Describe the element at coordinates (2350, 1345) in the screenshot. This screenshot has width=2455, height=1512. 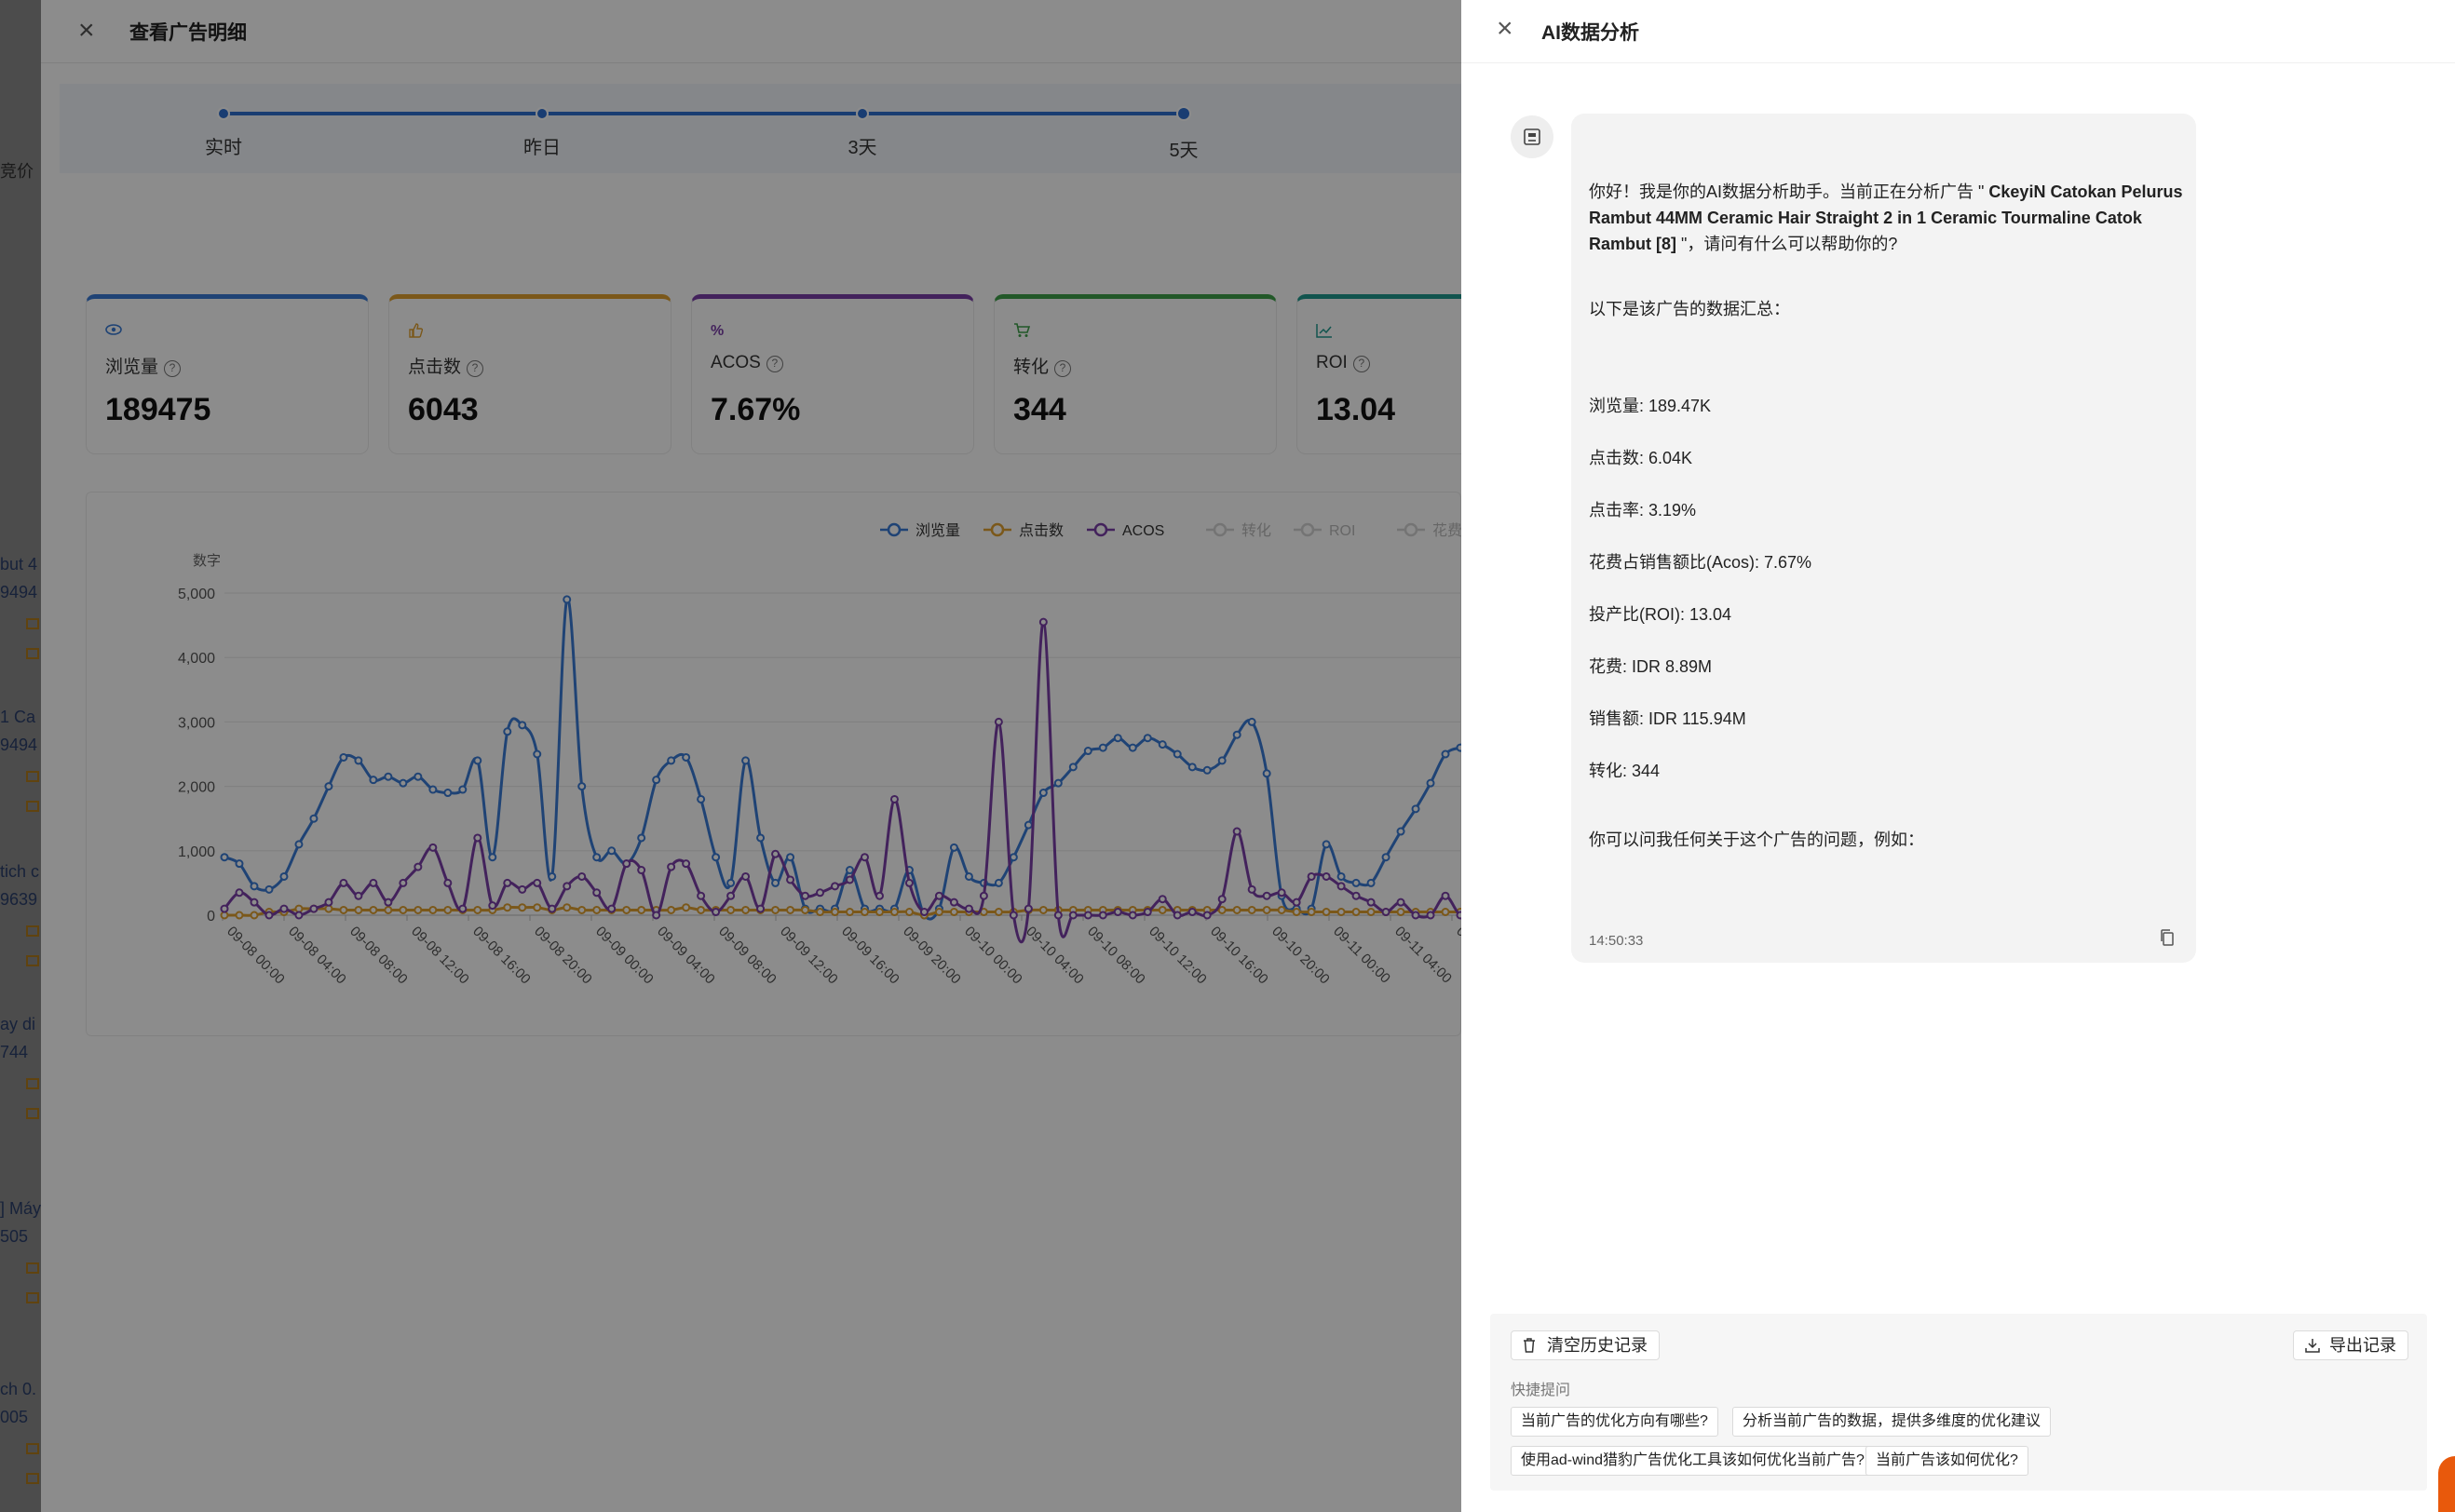
I see `export-records-button: 导出记录` at that location.